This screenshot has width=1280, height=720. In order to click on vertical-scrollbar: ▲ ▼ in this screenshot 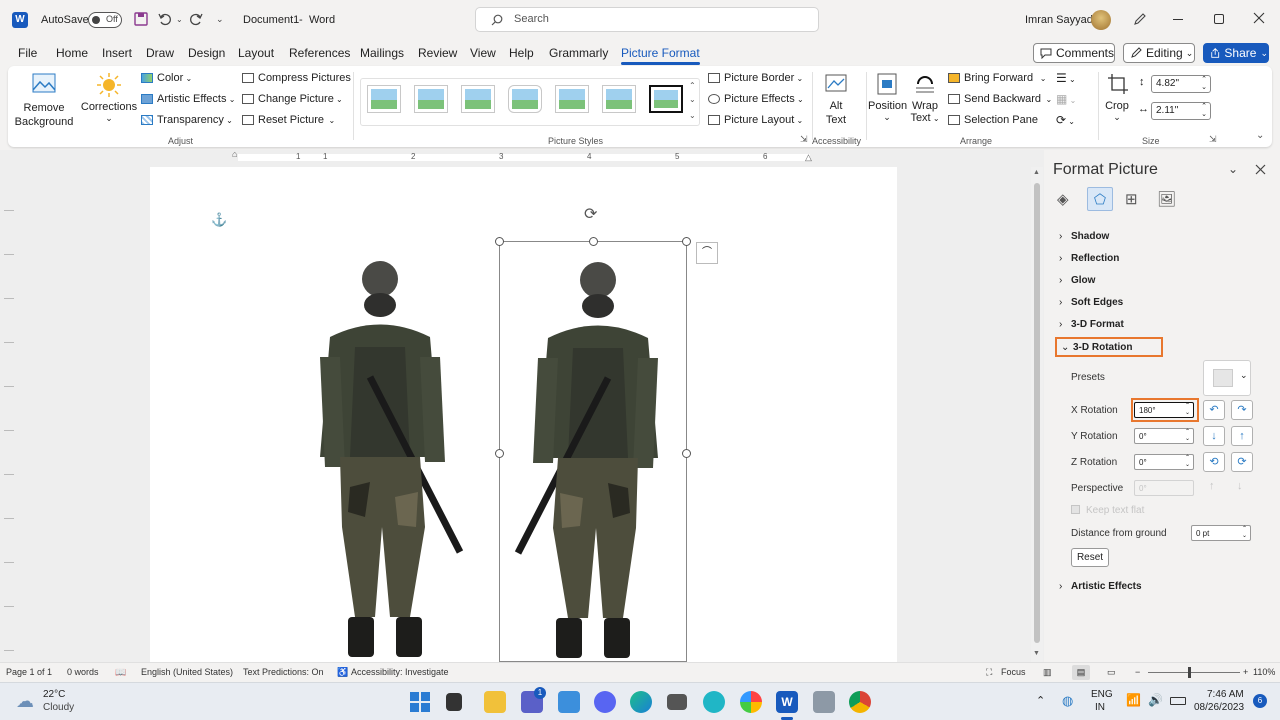, I will do `click(1037, 414)`.